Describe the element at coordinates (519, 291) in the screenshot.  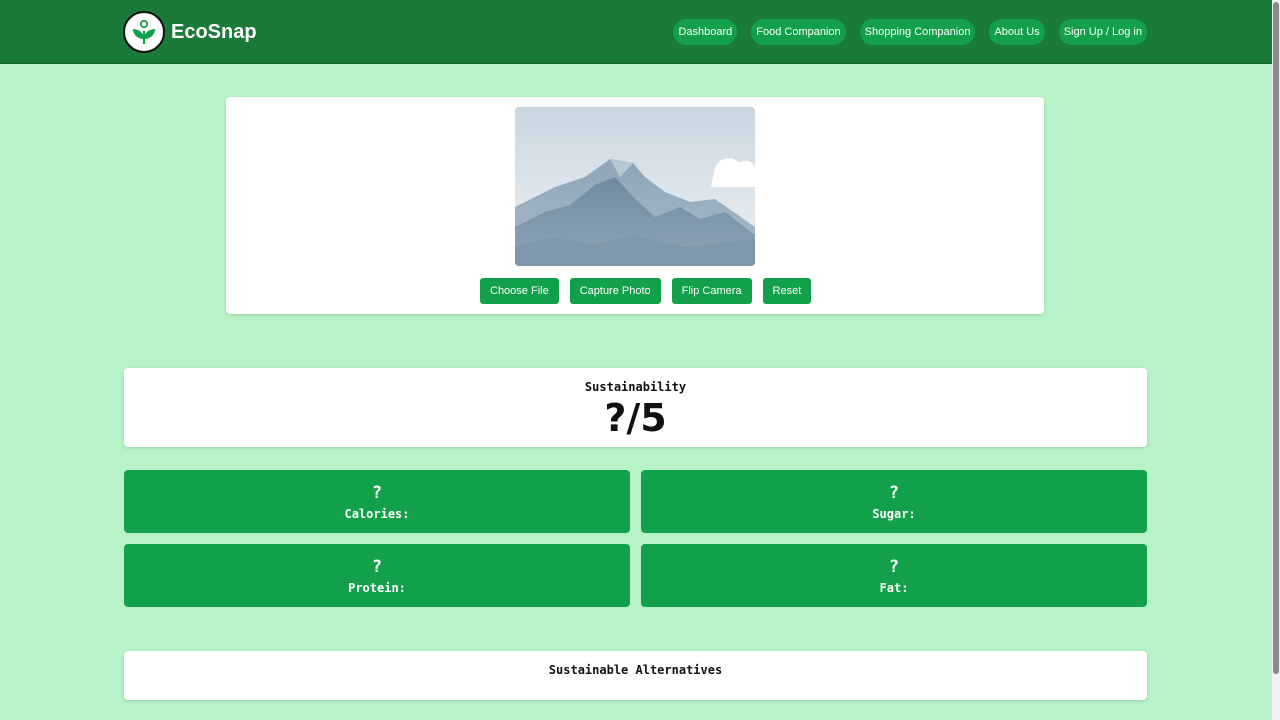
I see `choose-file-button: Choose File` at that location.